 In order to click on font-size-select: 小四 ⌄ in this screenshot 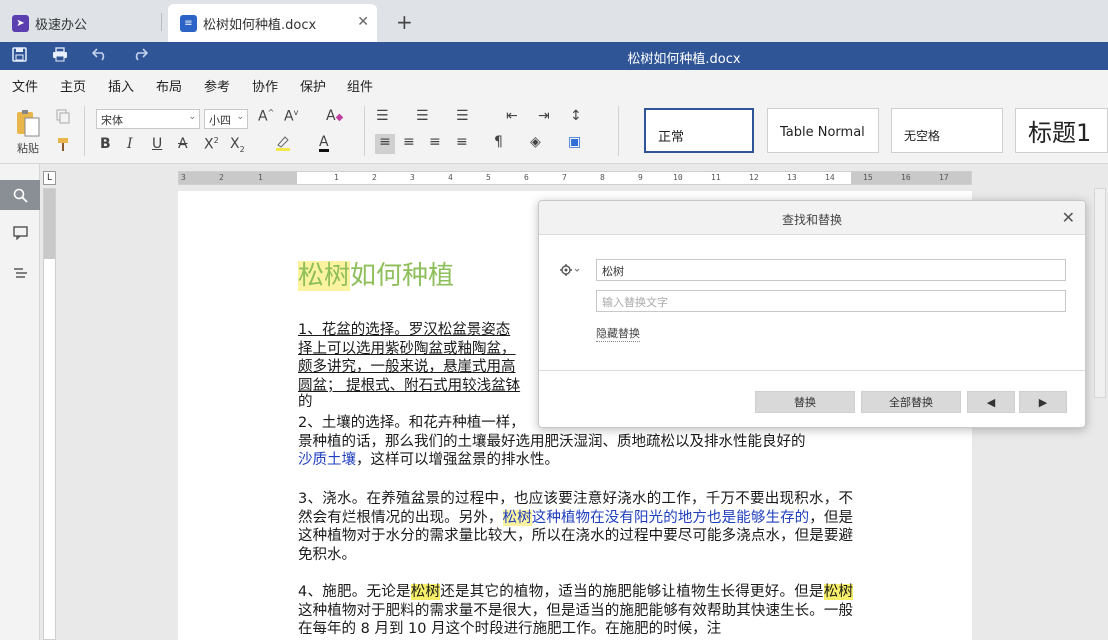, I will do `click(226, 119)`.